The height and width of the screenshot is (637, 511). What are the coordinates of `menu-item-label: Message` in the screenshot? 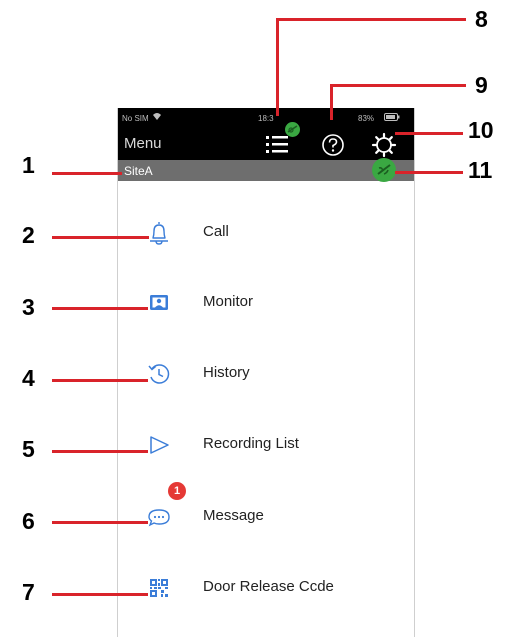 It's located at (233, 515).